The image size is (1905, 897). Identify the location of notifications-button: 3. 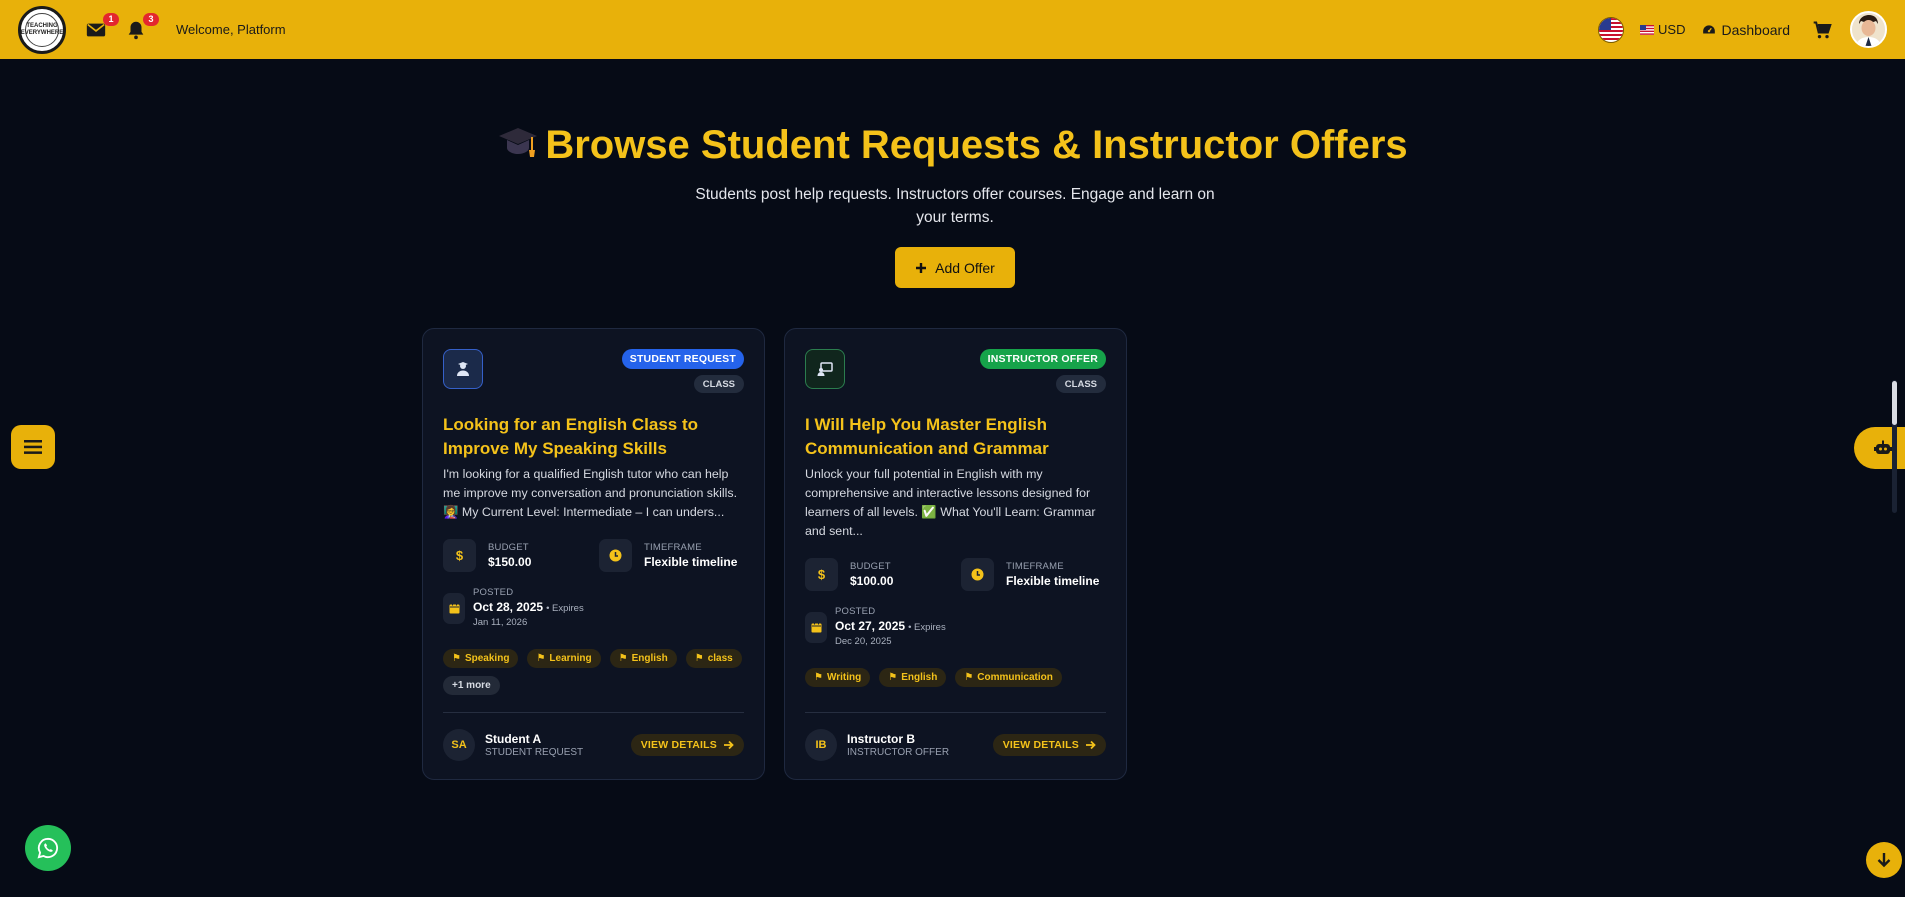
(142, 26).